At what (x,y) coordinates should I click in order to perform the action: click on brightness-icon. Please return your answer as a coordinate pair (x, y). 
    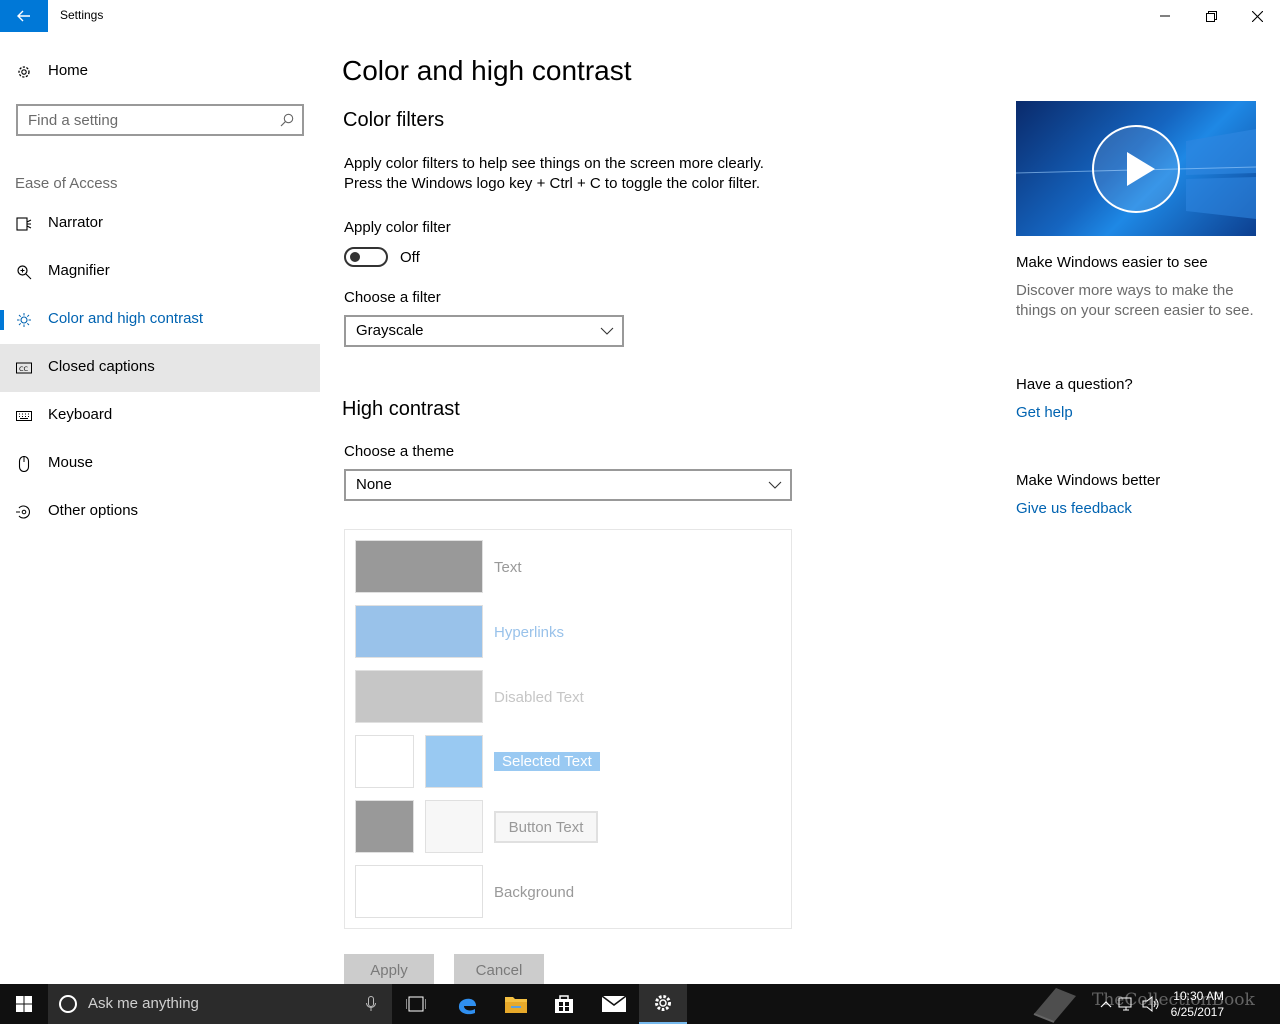
    Looking at the image, I should click on (24, 320).